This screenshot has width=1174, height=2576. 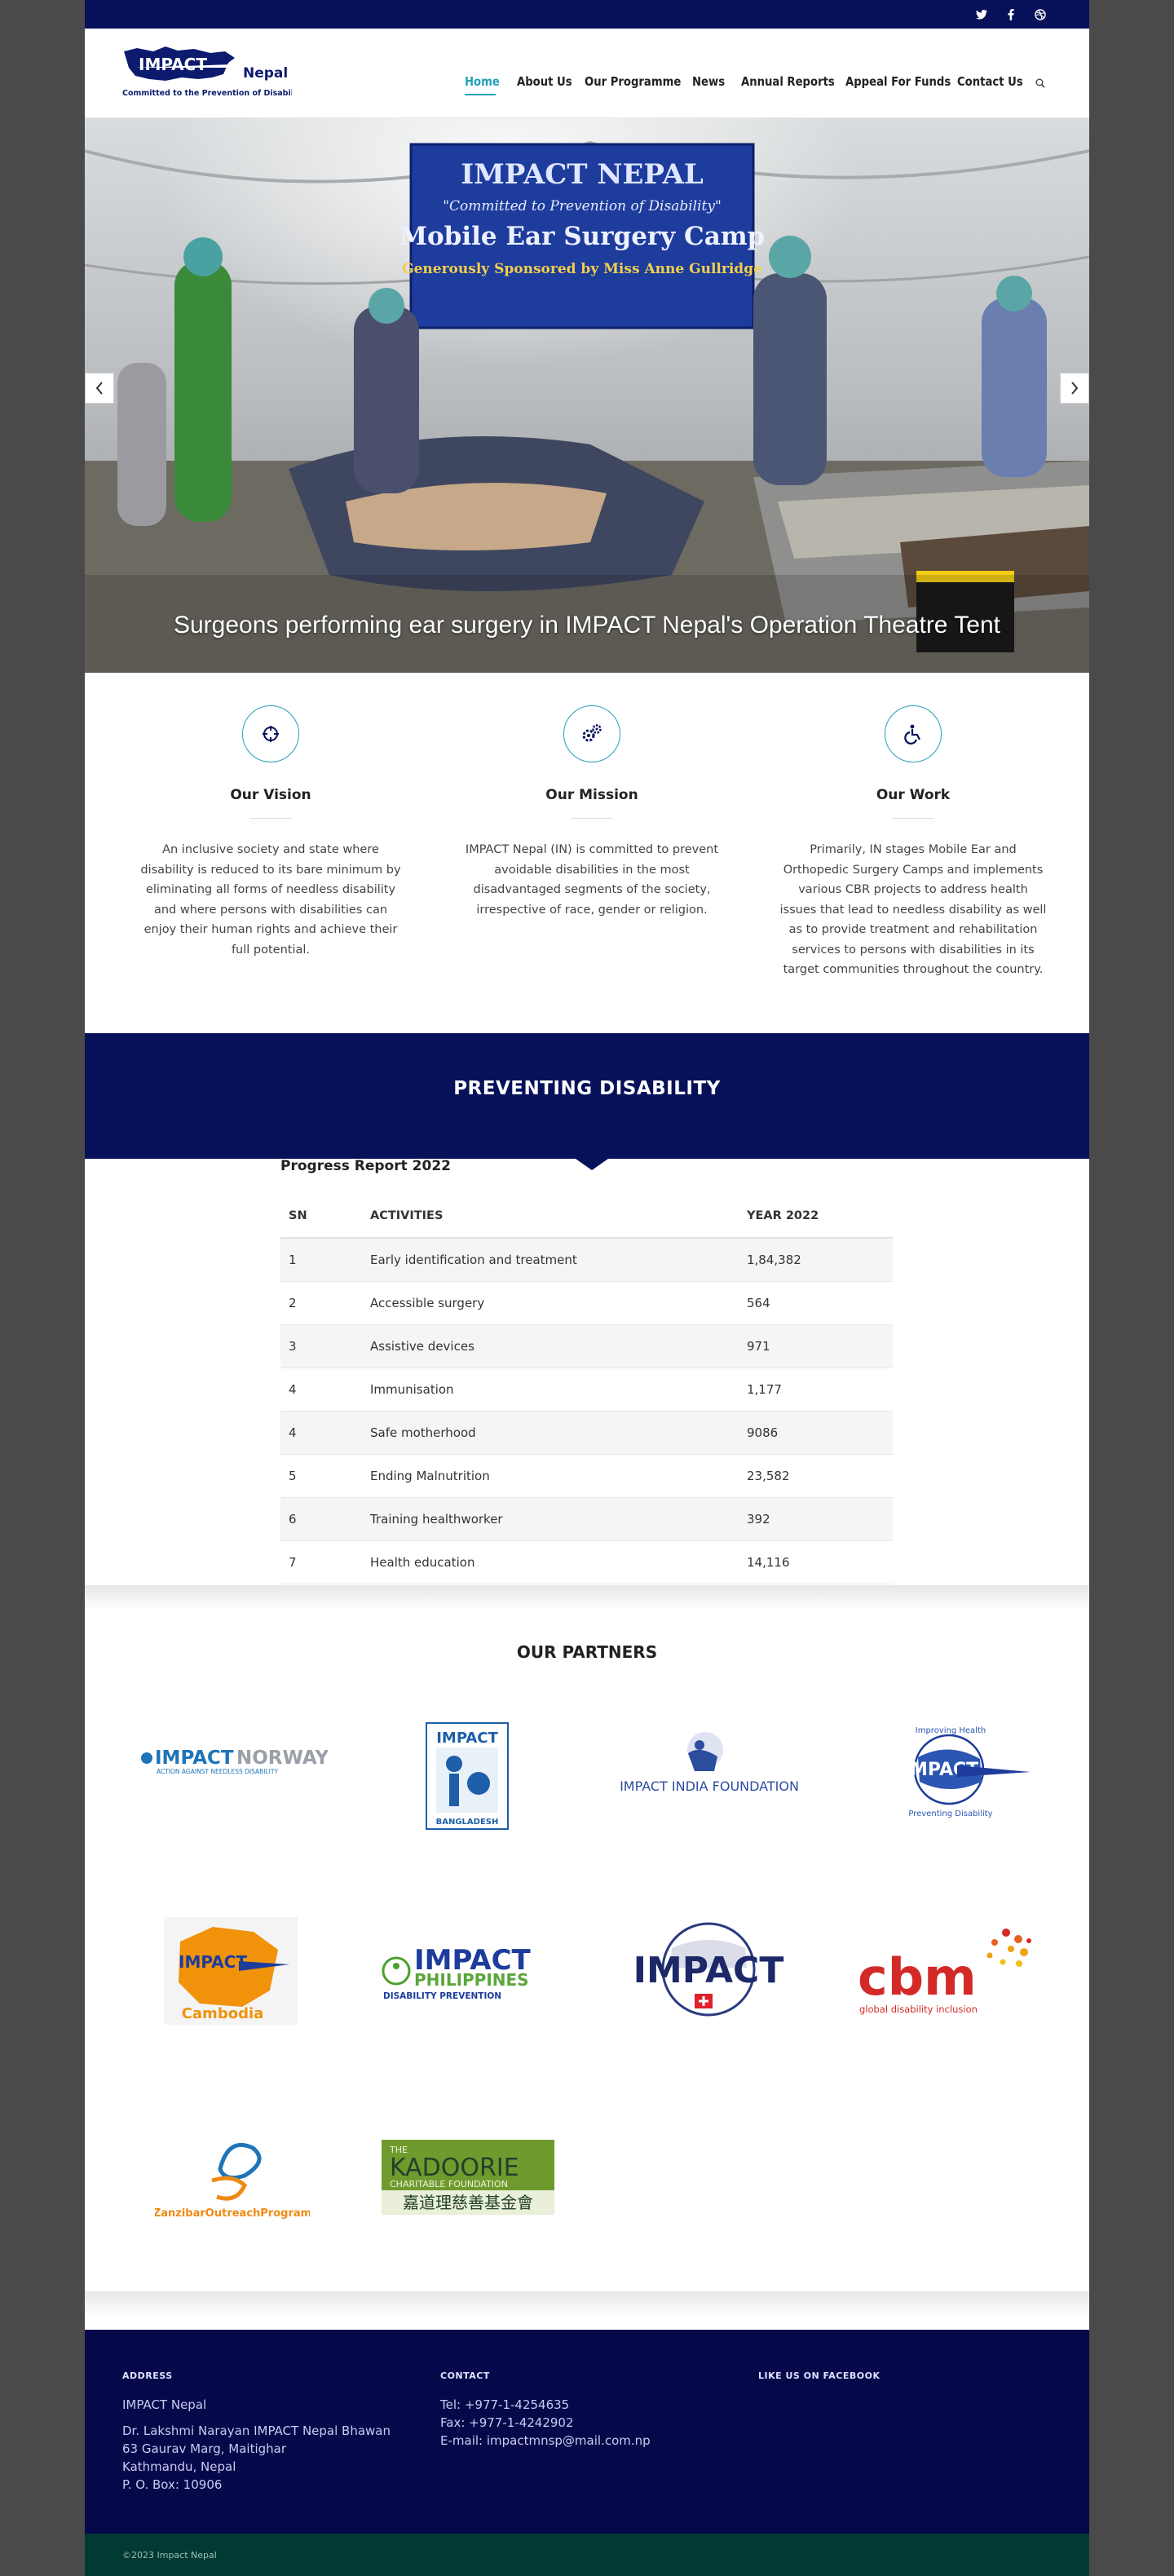 I want to click on svg-text: global disability inclusion, so click(x=918, y=2009).